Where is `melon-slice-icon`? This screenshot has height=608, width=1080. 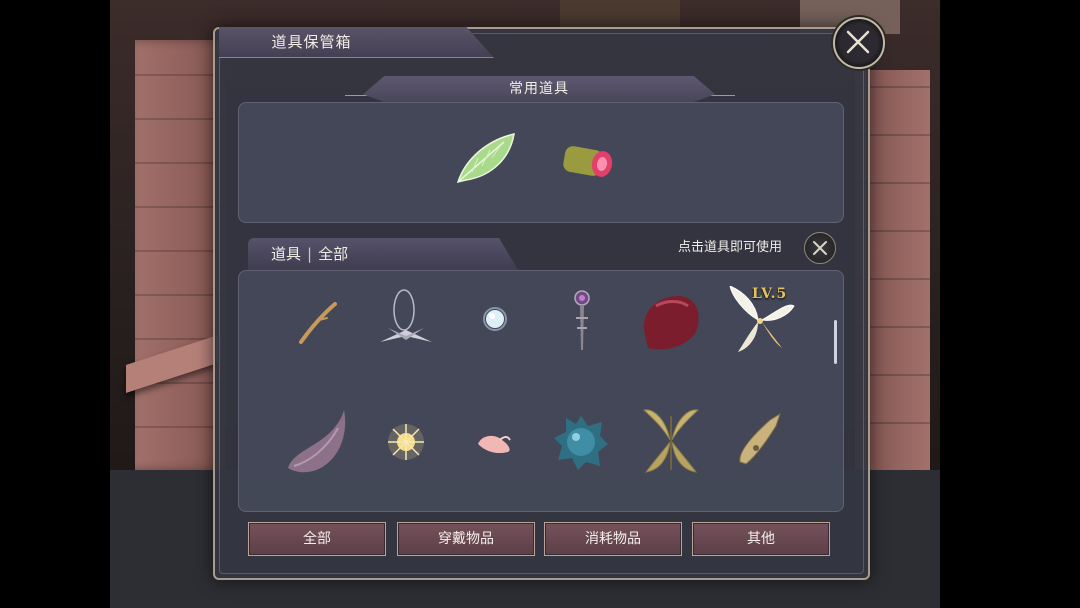
melon-slice-icon is located at coordinates (588, 161).